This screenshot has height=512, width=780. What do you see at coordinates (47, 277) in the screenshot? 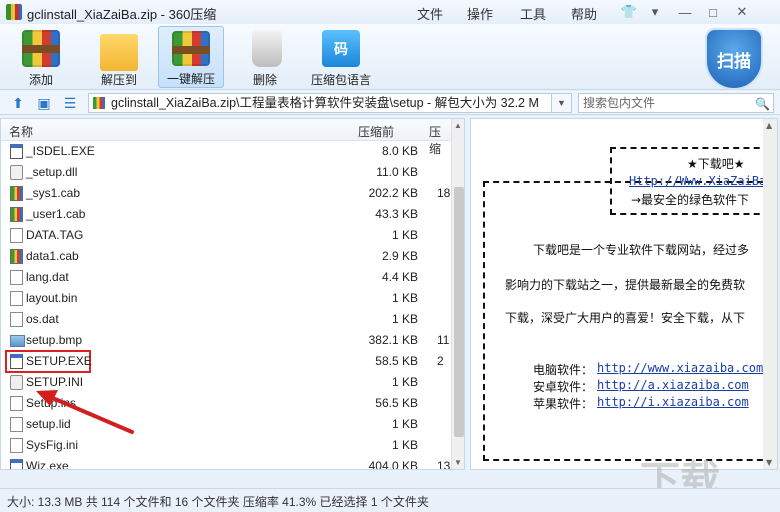
I see `file-name: lang.dat` at bounding box center [47, 277].